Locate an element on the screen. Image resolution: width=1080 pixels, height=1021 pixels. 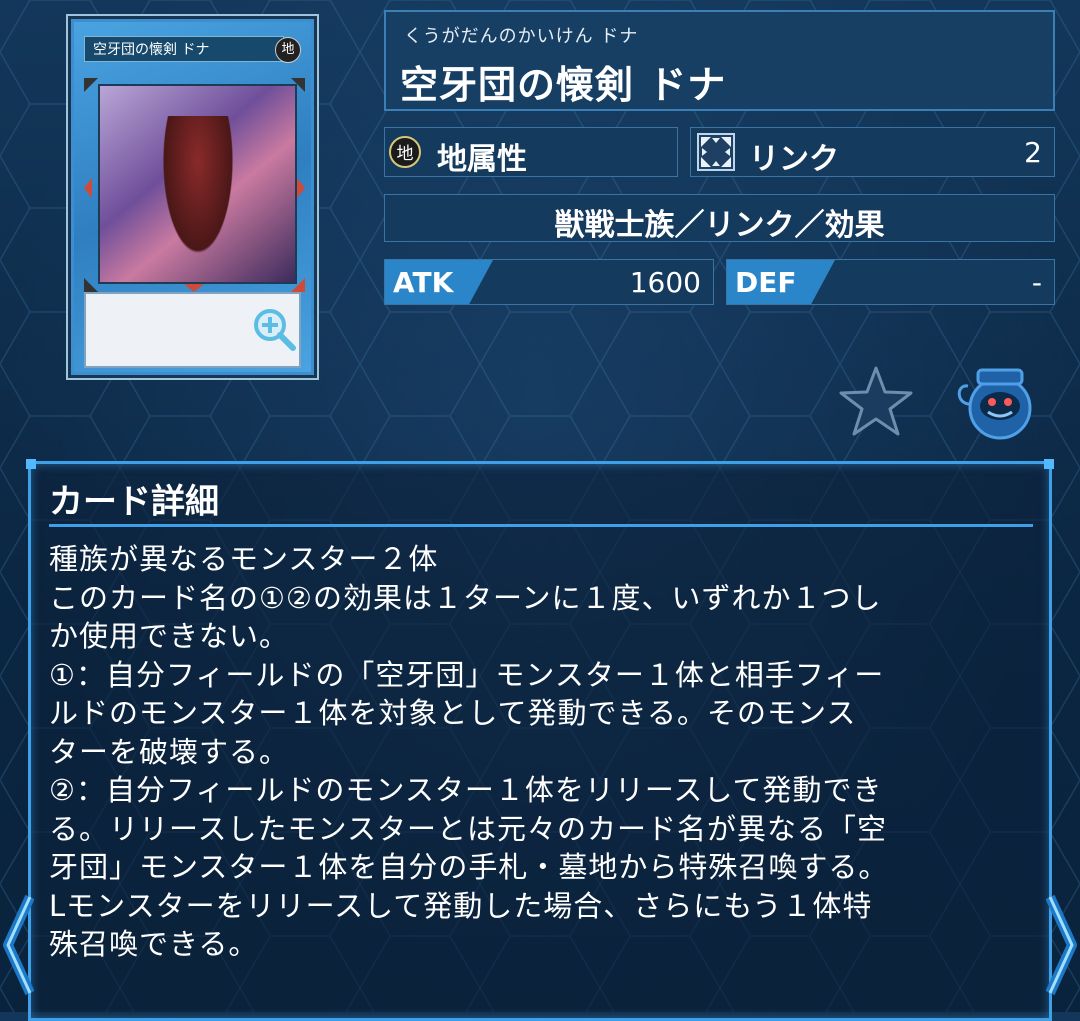
def-label: DEF is located at coordinates (766, 282).